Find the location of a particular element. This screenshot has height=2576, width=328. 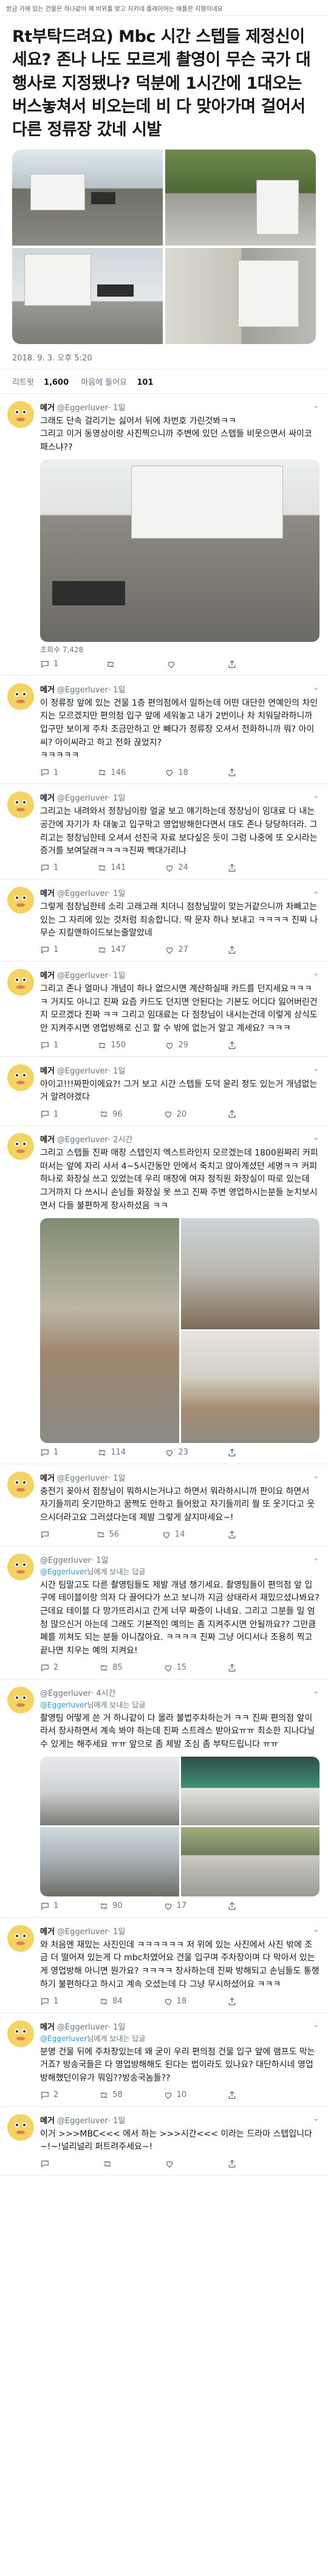

like-button: 15 is located at coordinates (174, 1668).